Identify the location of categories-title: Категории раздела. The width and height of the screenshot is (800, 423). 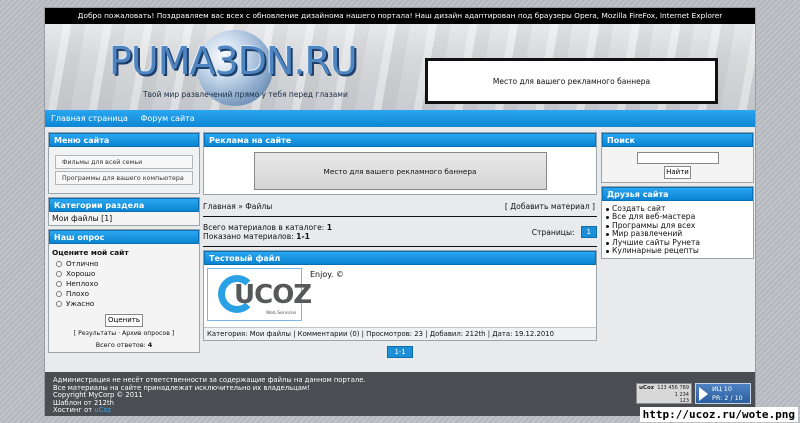
(124, 205).